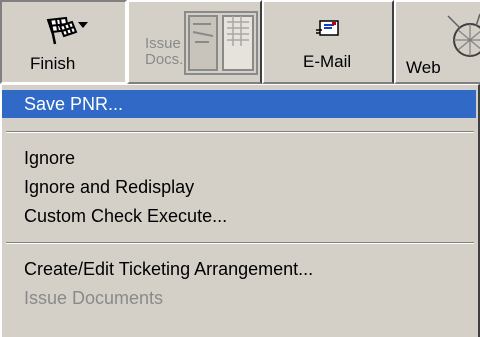  What do you see at coordinates (327, 61) in the screenshot?
I see `email-label: E-Mail` at bounding box center [327, 61].